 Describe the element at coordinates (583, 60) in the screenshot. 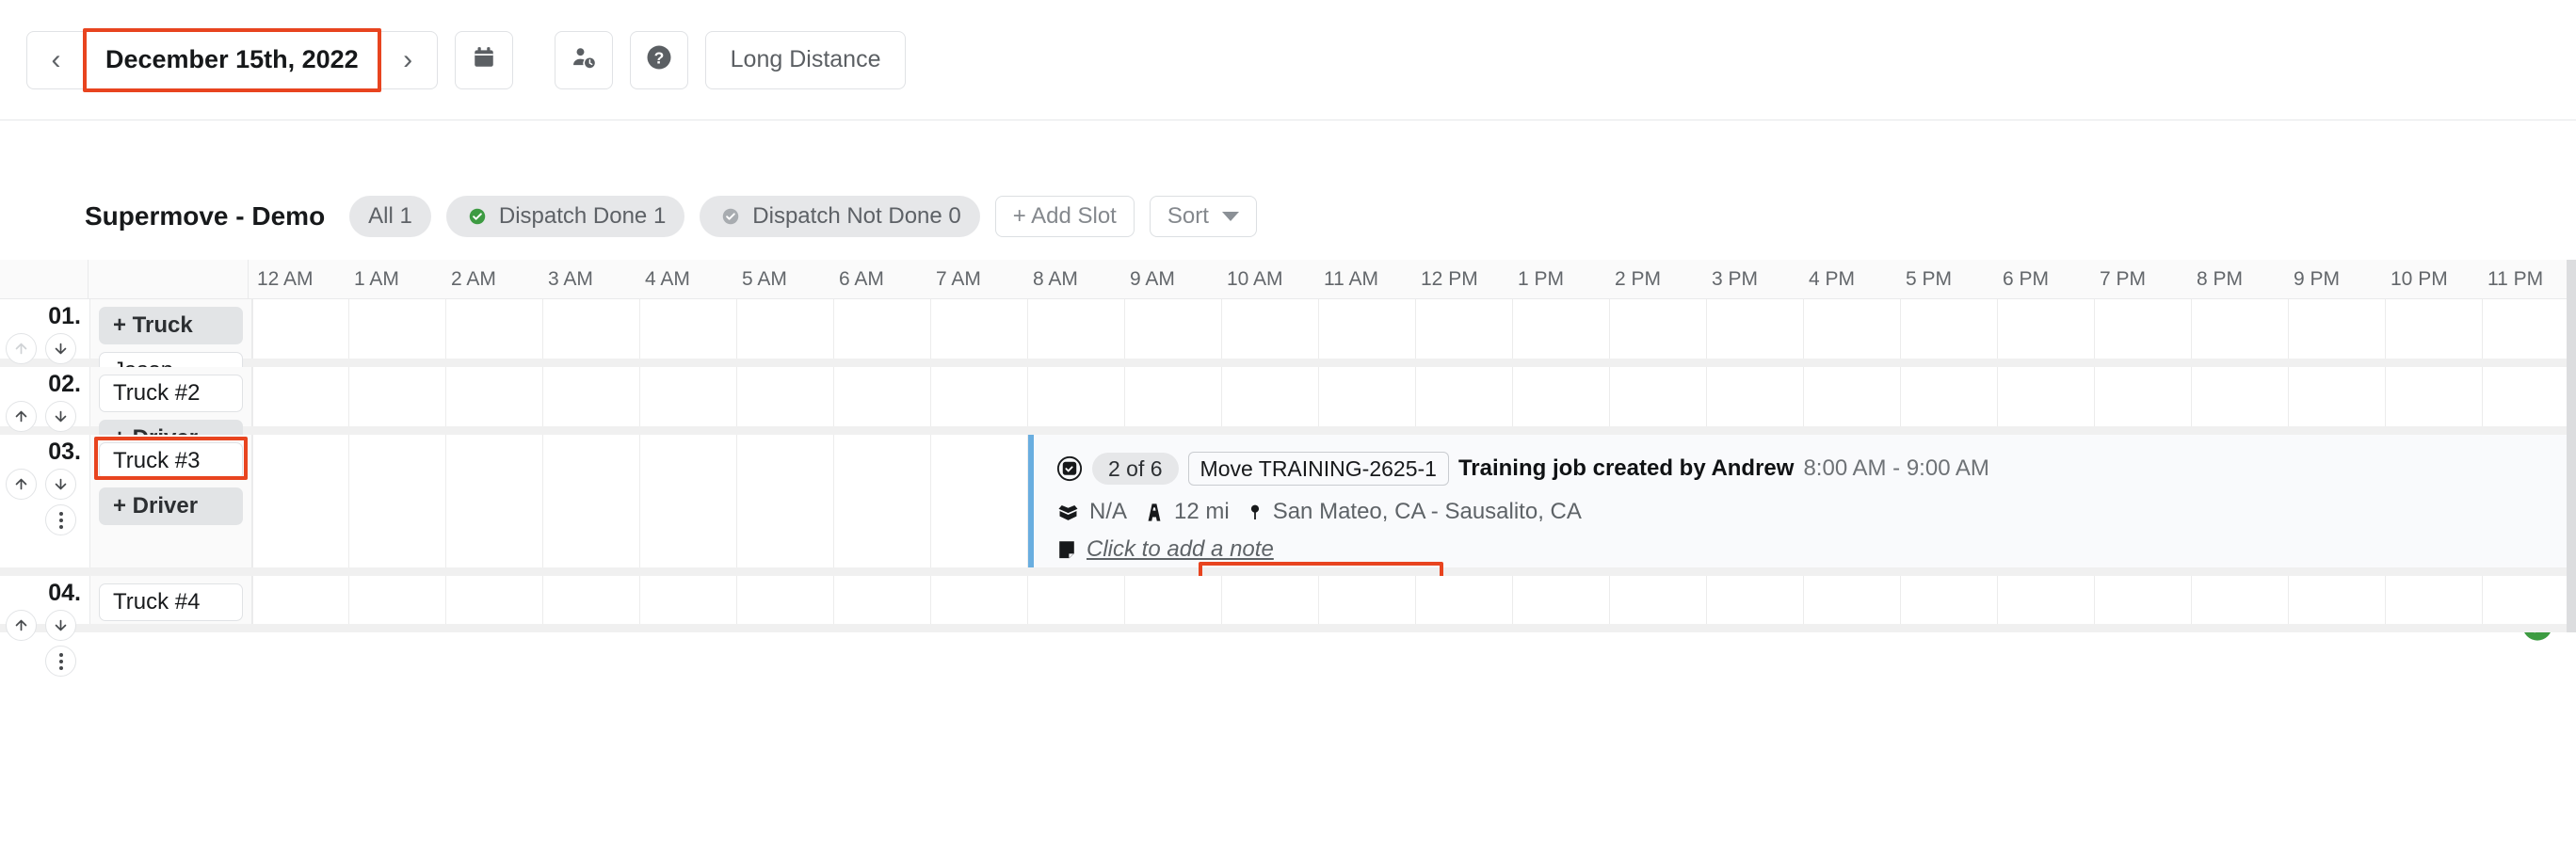

I see `crew-availability-button` at that location.